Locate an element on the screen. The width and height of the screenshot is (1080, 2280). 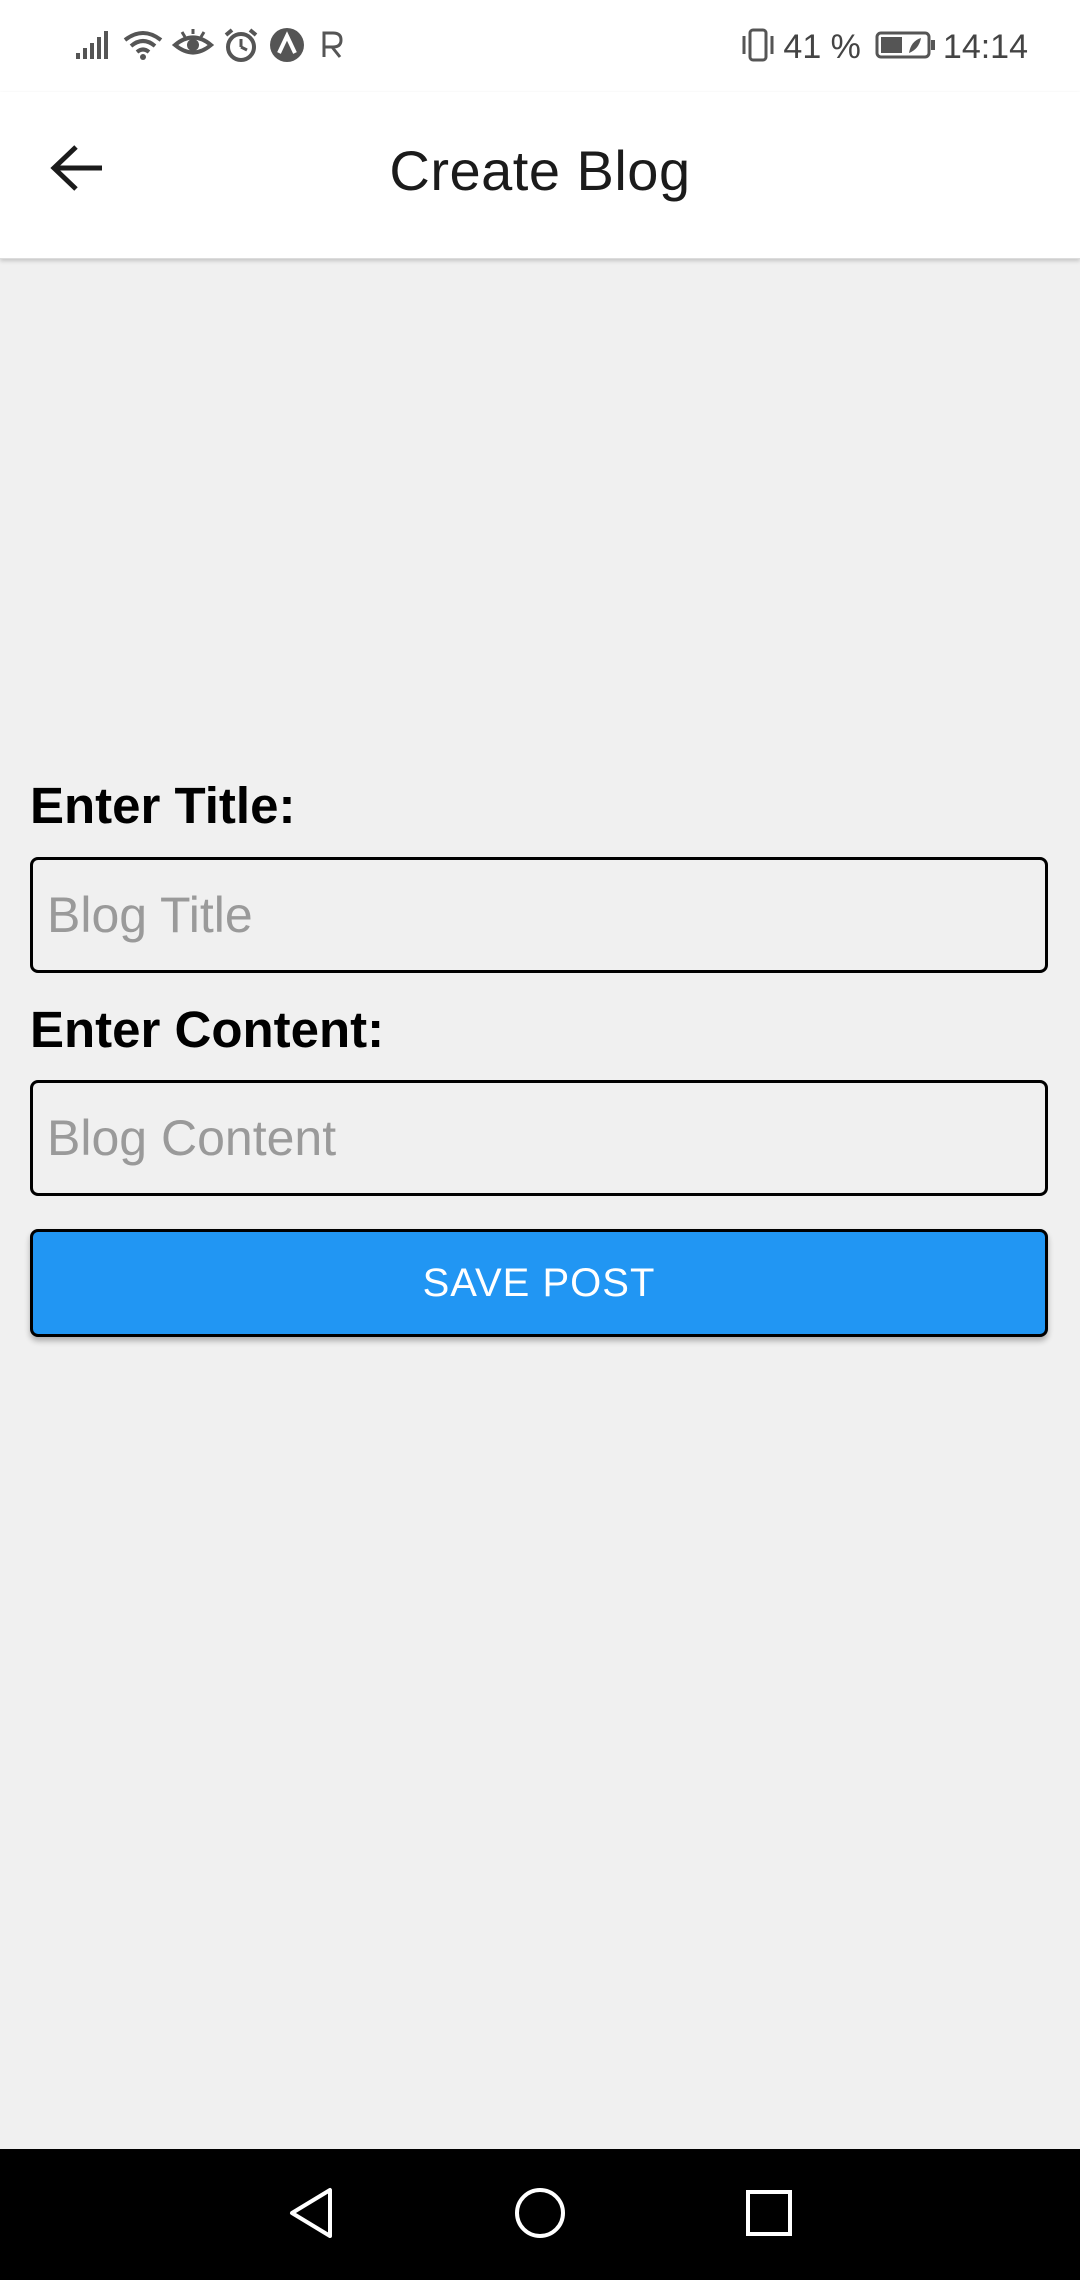
vibrate-icon is located at coordinates (758, 47).